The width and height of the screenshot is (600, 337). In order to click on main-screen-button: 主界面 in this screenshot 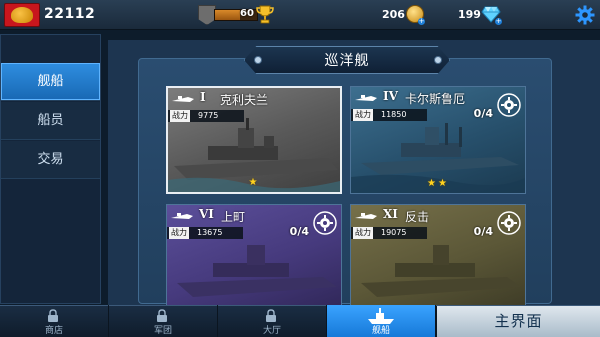, I will do `click(518, 321)`.